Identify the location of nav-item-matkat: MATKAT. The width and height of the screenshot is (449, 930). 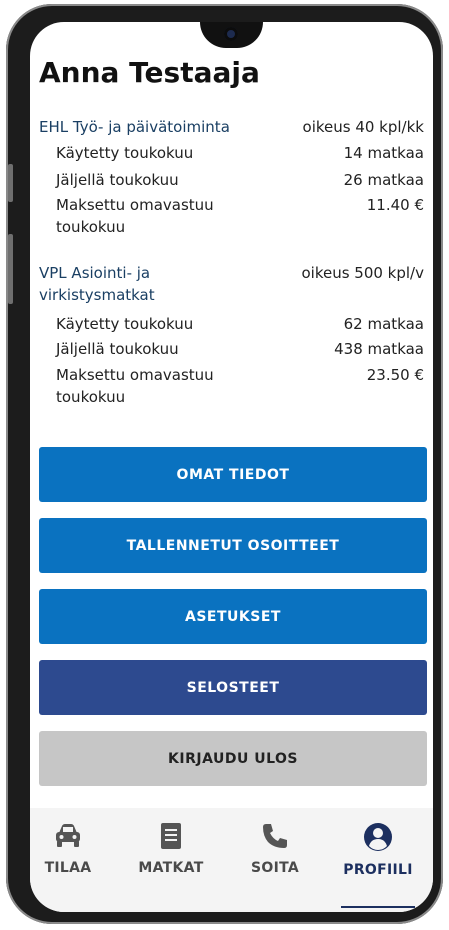
(171, 849).